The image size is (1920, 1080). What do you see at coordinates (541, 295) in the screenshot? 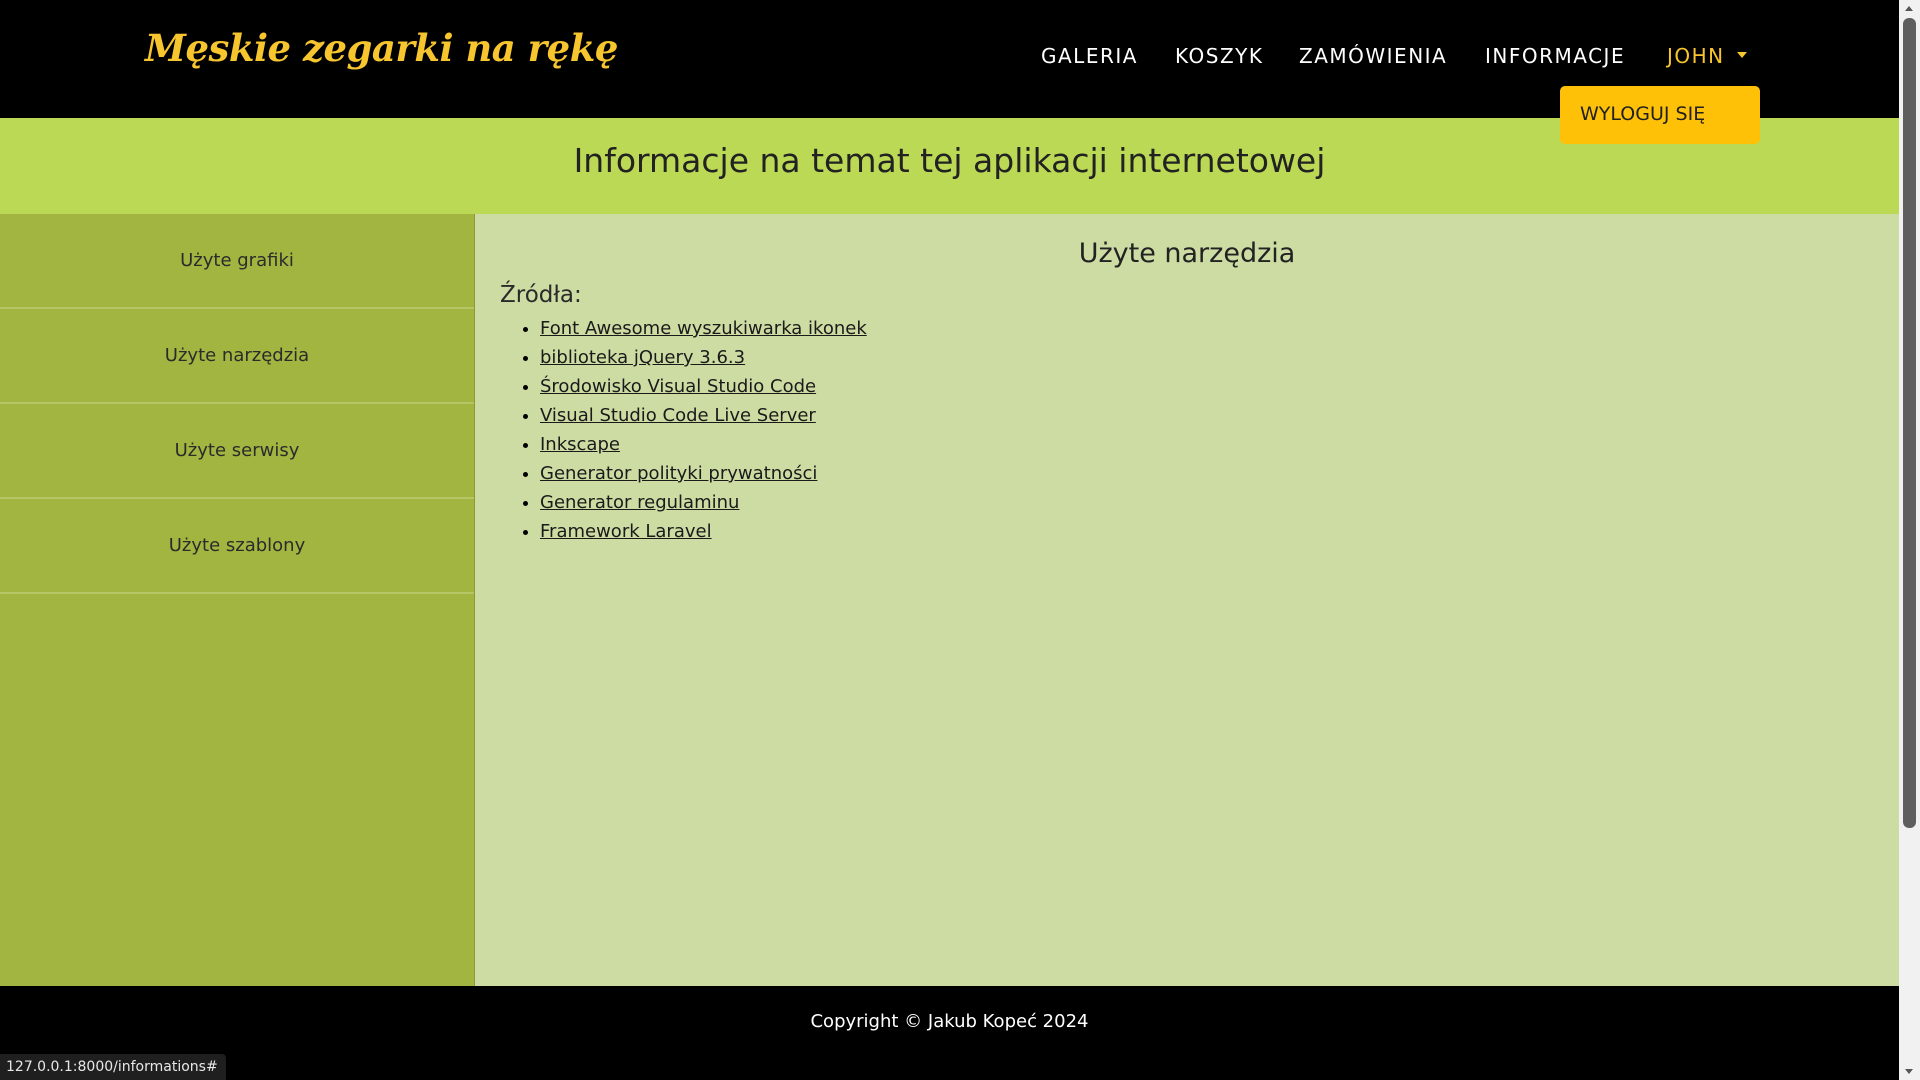
I see `sources-label: Źródła:` at bounding box center [541, 295].